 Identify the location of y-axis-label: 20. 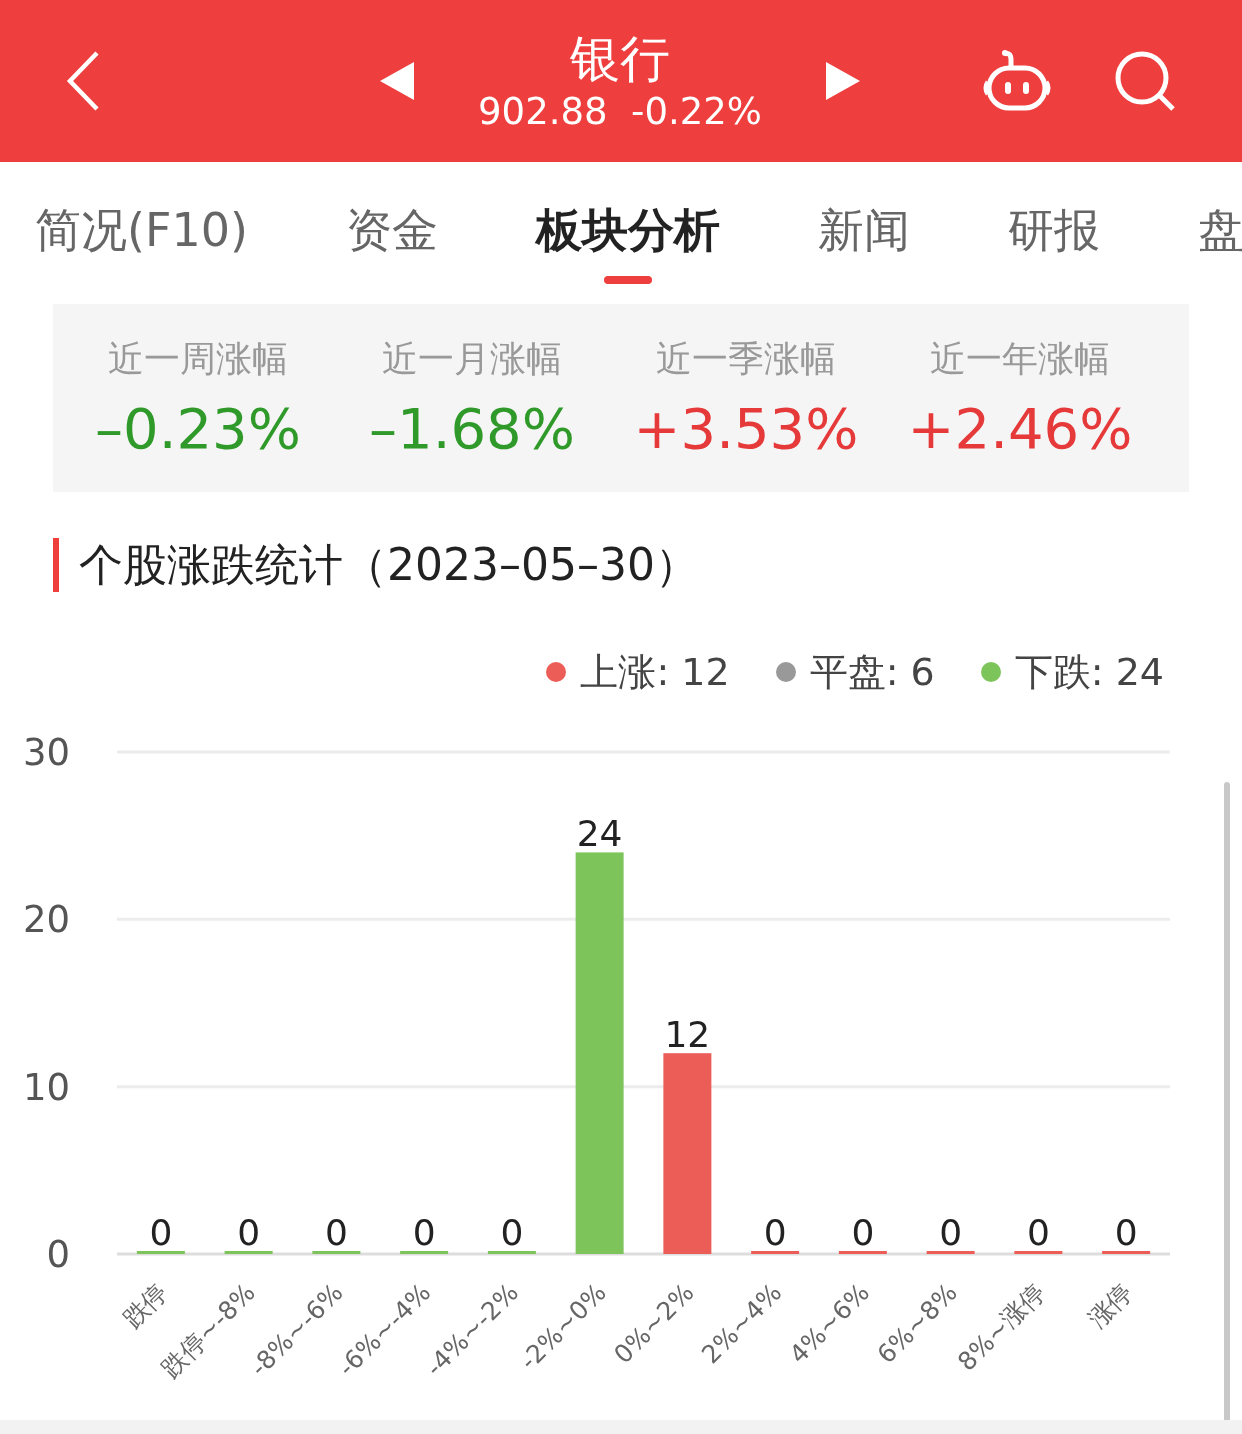
(46, 920).